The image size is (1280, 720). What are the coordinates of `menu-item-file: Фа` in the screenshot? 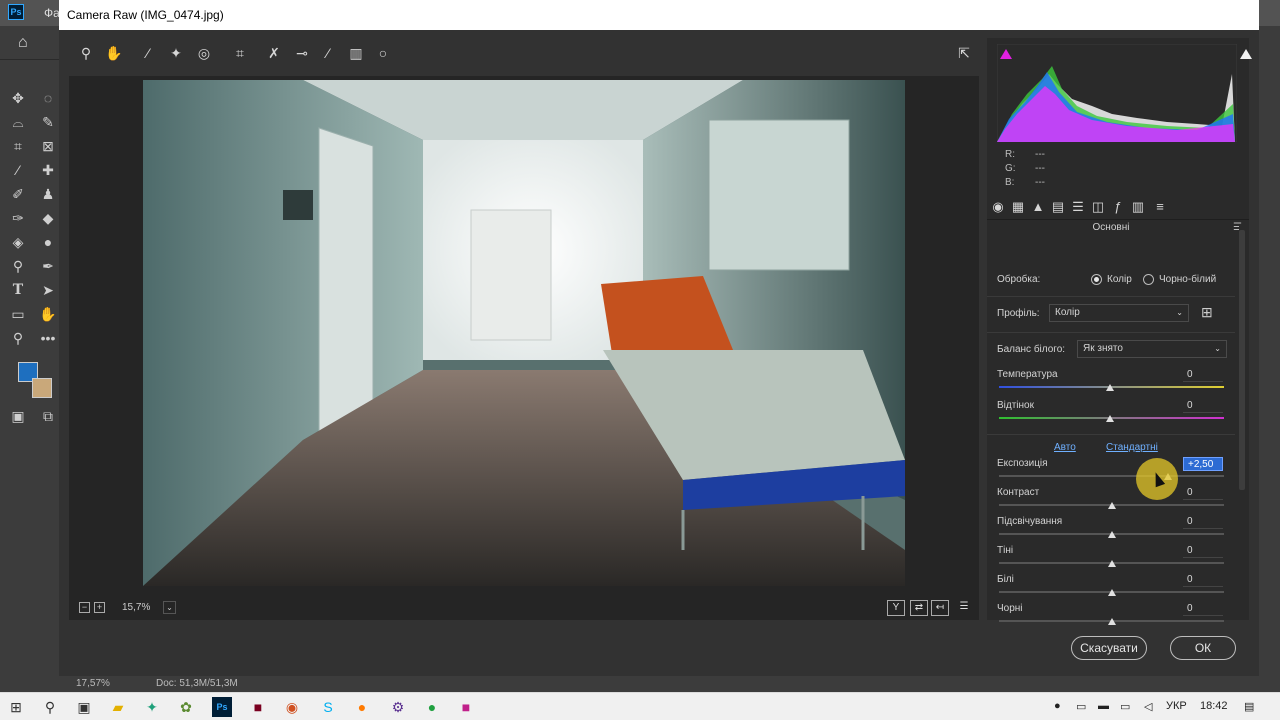 It's located at (52, 13).